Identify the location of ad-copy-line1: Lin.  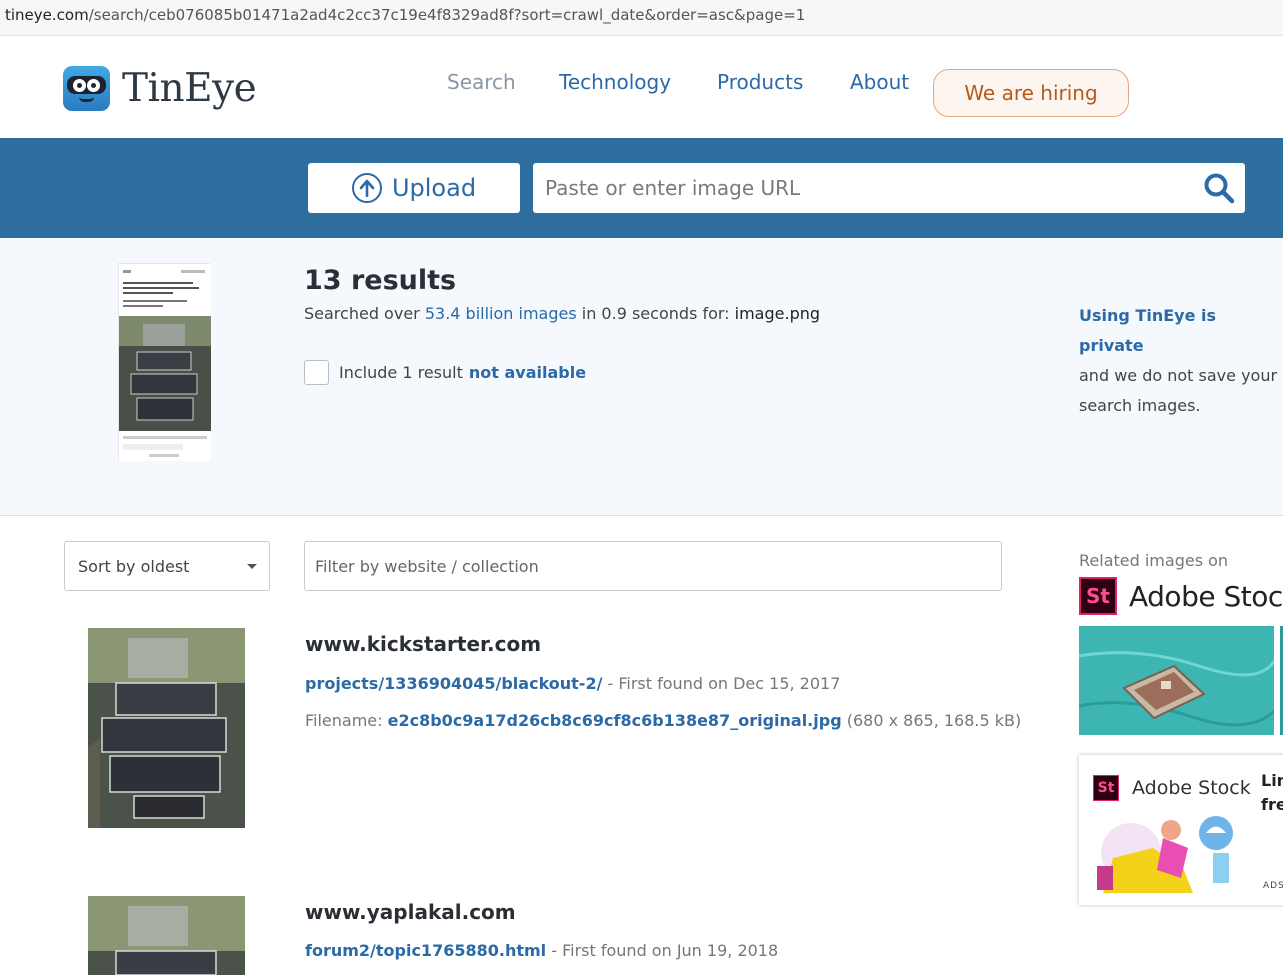
(1272, 780).